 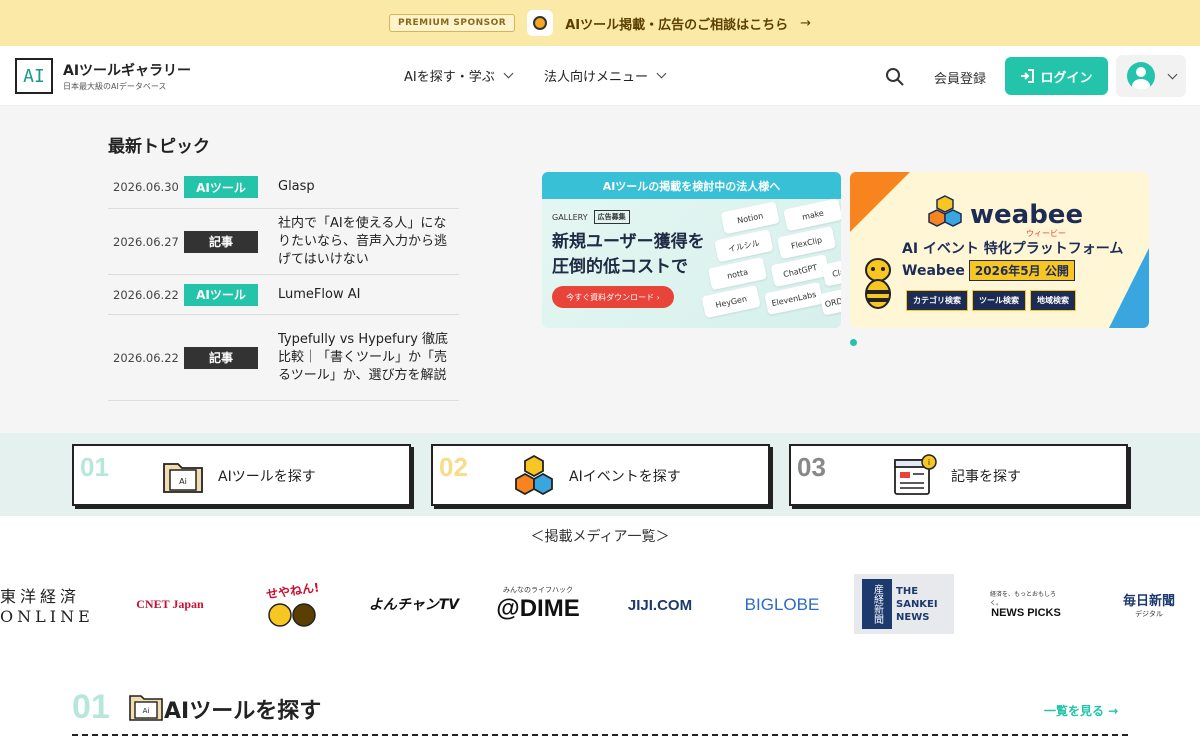 I want to click on media-list-title: ＜掲載メディア一覧＞, so click(x=600, y=537).